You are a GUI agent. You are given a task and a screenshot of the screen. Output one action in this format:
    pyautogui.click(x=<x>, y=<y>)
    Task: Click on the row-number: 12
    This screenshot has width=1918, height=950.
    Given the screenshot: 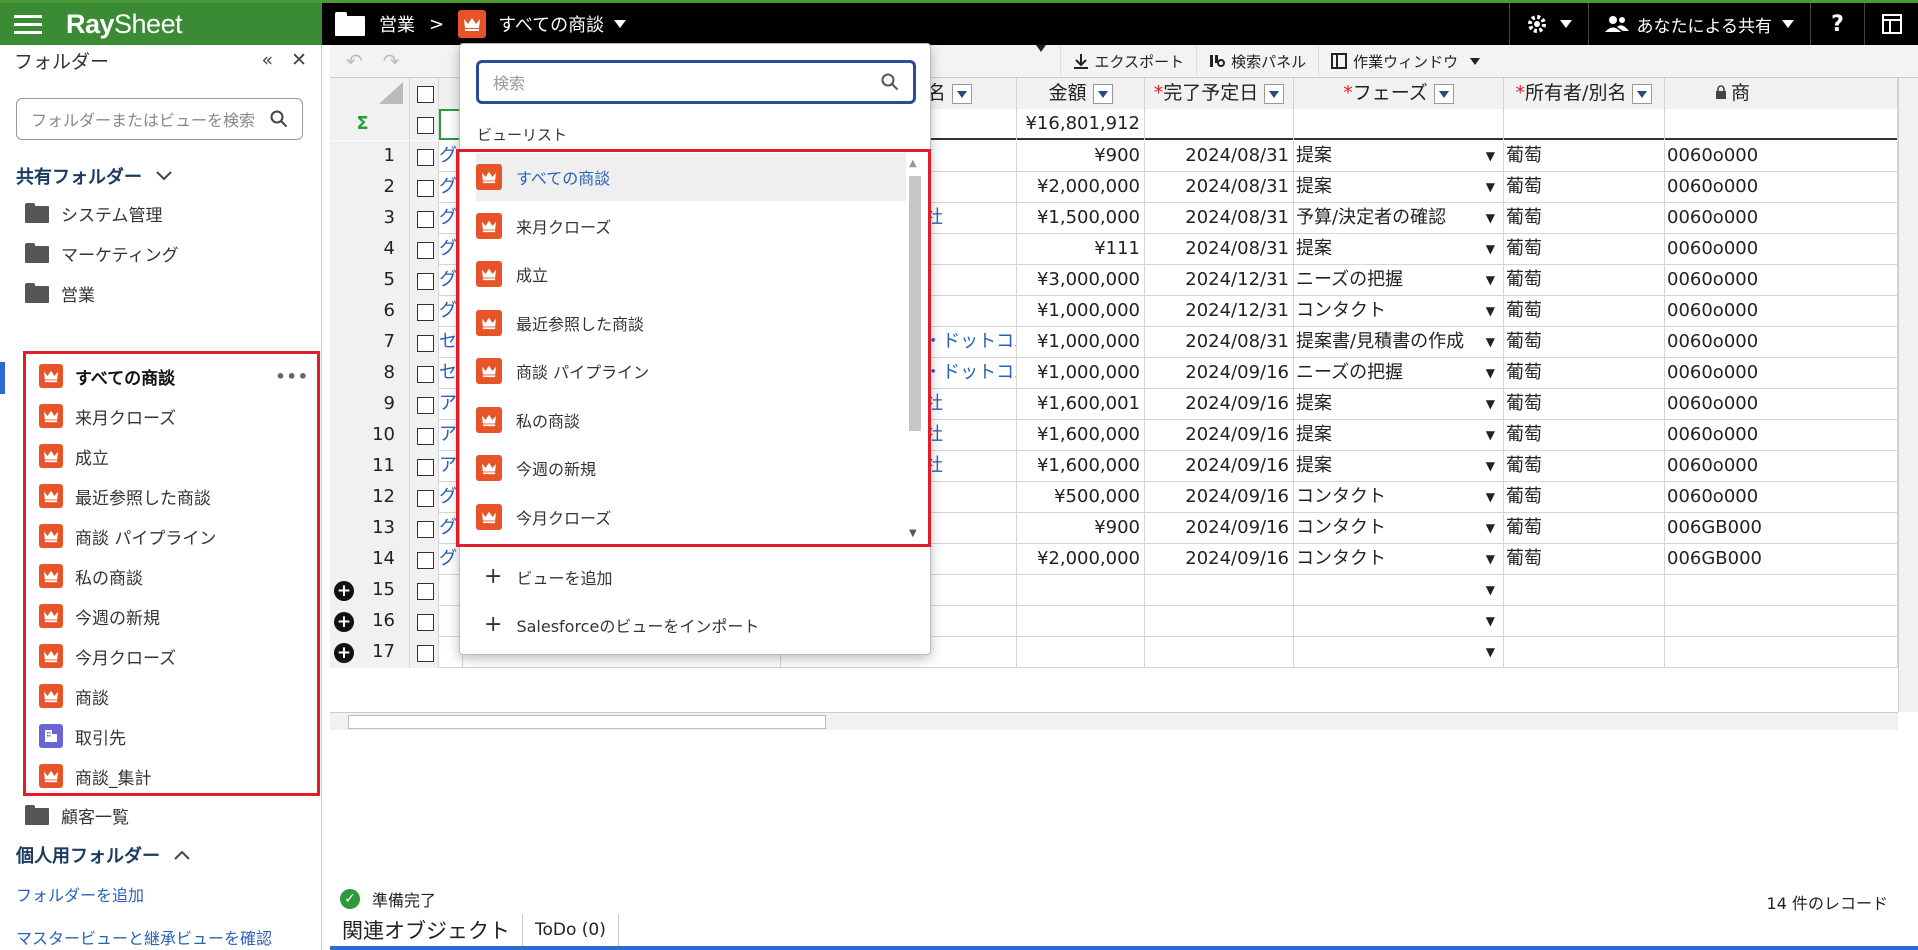 What is the action you would take?
    pyautogui.click(x=370, y=497)
    